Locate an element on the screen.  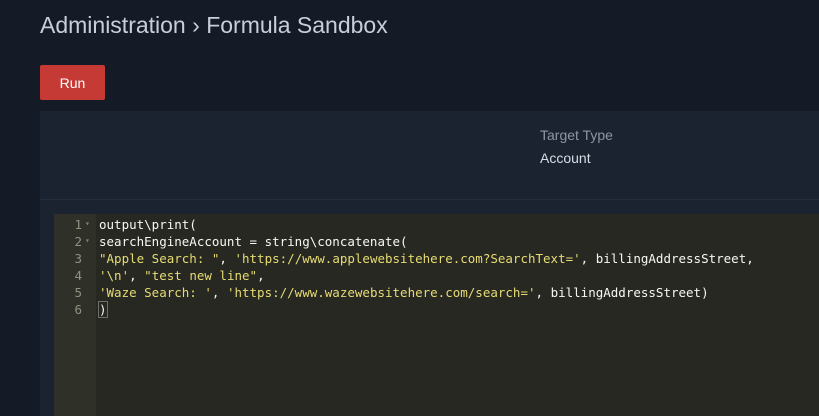
target-type-label: Target Type is located at coordinates (576, 135).